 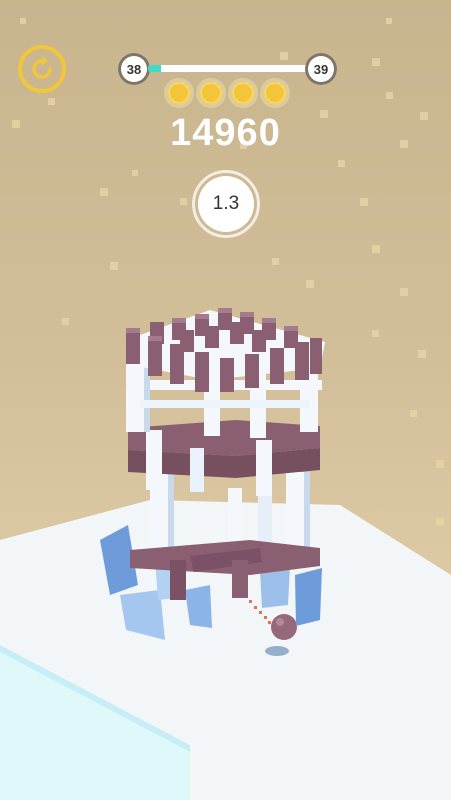 I want to click on ball, so click(x=284, y=627).